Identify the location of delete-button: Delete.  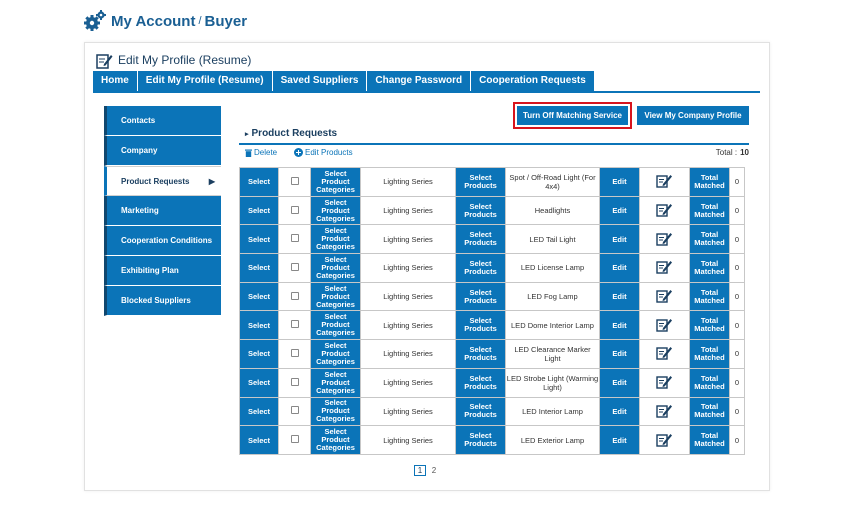
(261, 152).